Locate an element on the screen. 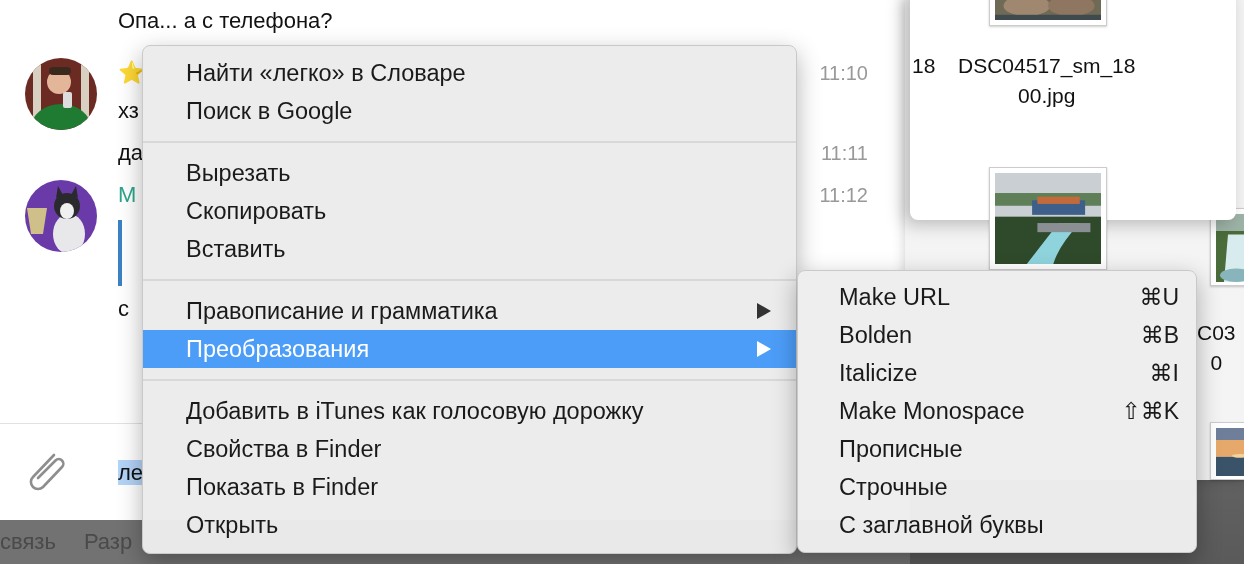 Image resolution: width=1244 pixels, height=564 pixels. menu-item: С заглавной буквы is located at coordinates (997, 525).